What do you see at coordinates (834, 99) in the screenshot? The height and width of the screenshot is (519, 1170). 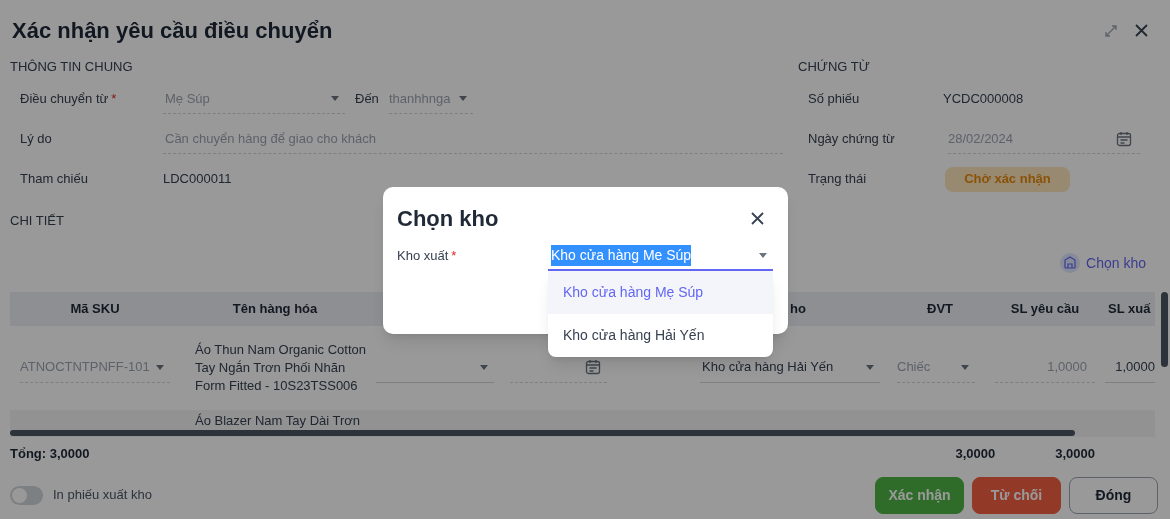 I see `field-label: Số phiếu` at bounding box center [834, 99].